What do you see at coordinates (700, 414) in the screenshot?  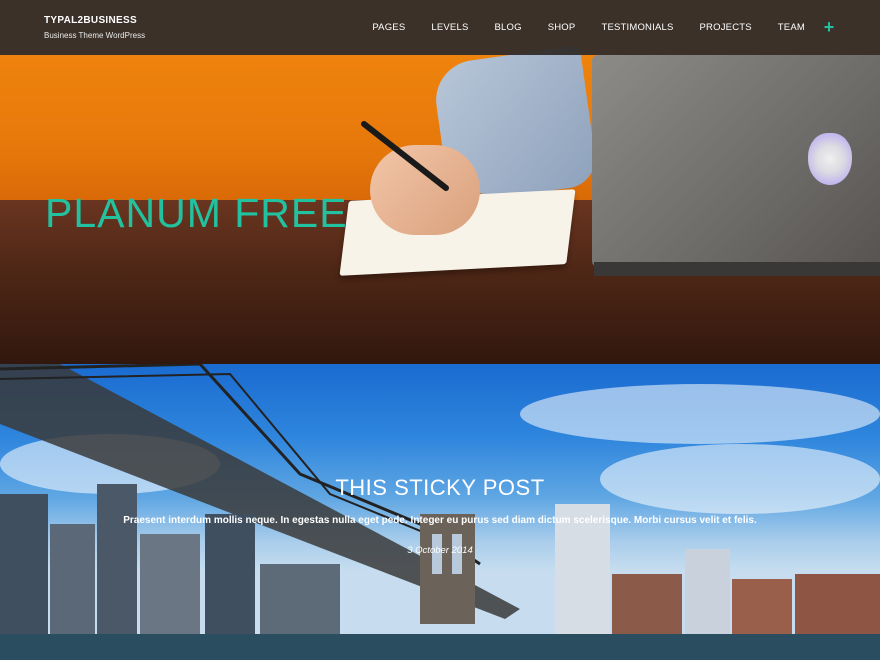 I see `cloud-shape` at bounding box center [700, 414].